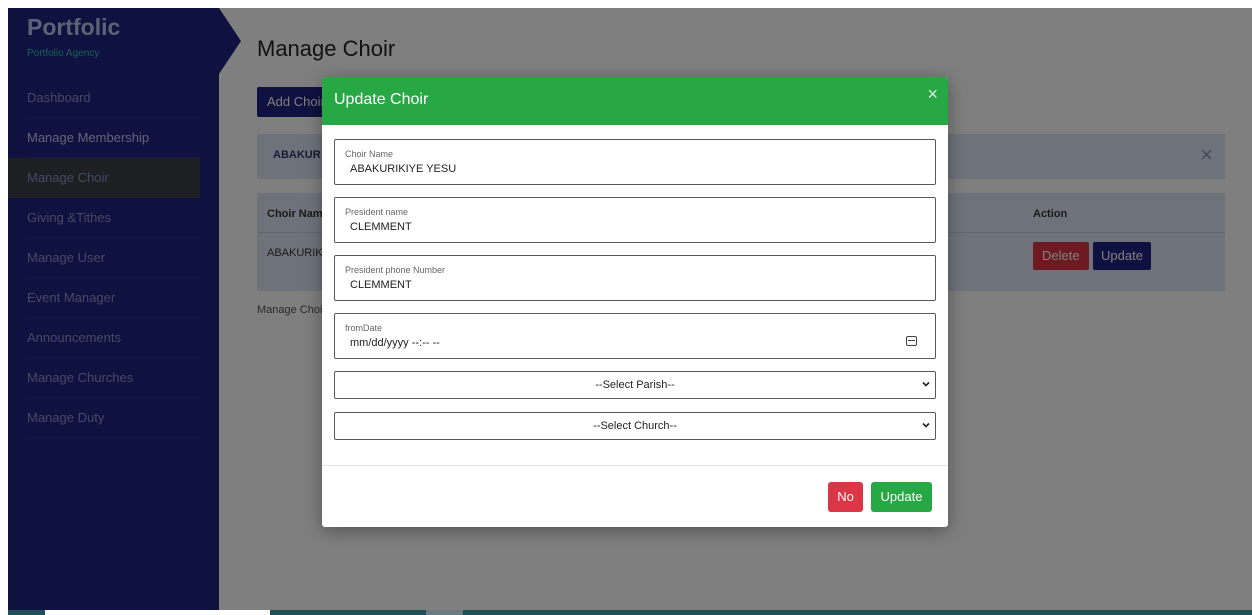 The height and width of the screenshot is (615, 1252). What do you see at coordinates (932, 94) in the screenshot?
I see `close-icon: ×` at bounding box center [932, 94].